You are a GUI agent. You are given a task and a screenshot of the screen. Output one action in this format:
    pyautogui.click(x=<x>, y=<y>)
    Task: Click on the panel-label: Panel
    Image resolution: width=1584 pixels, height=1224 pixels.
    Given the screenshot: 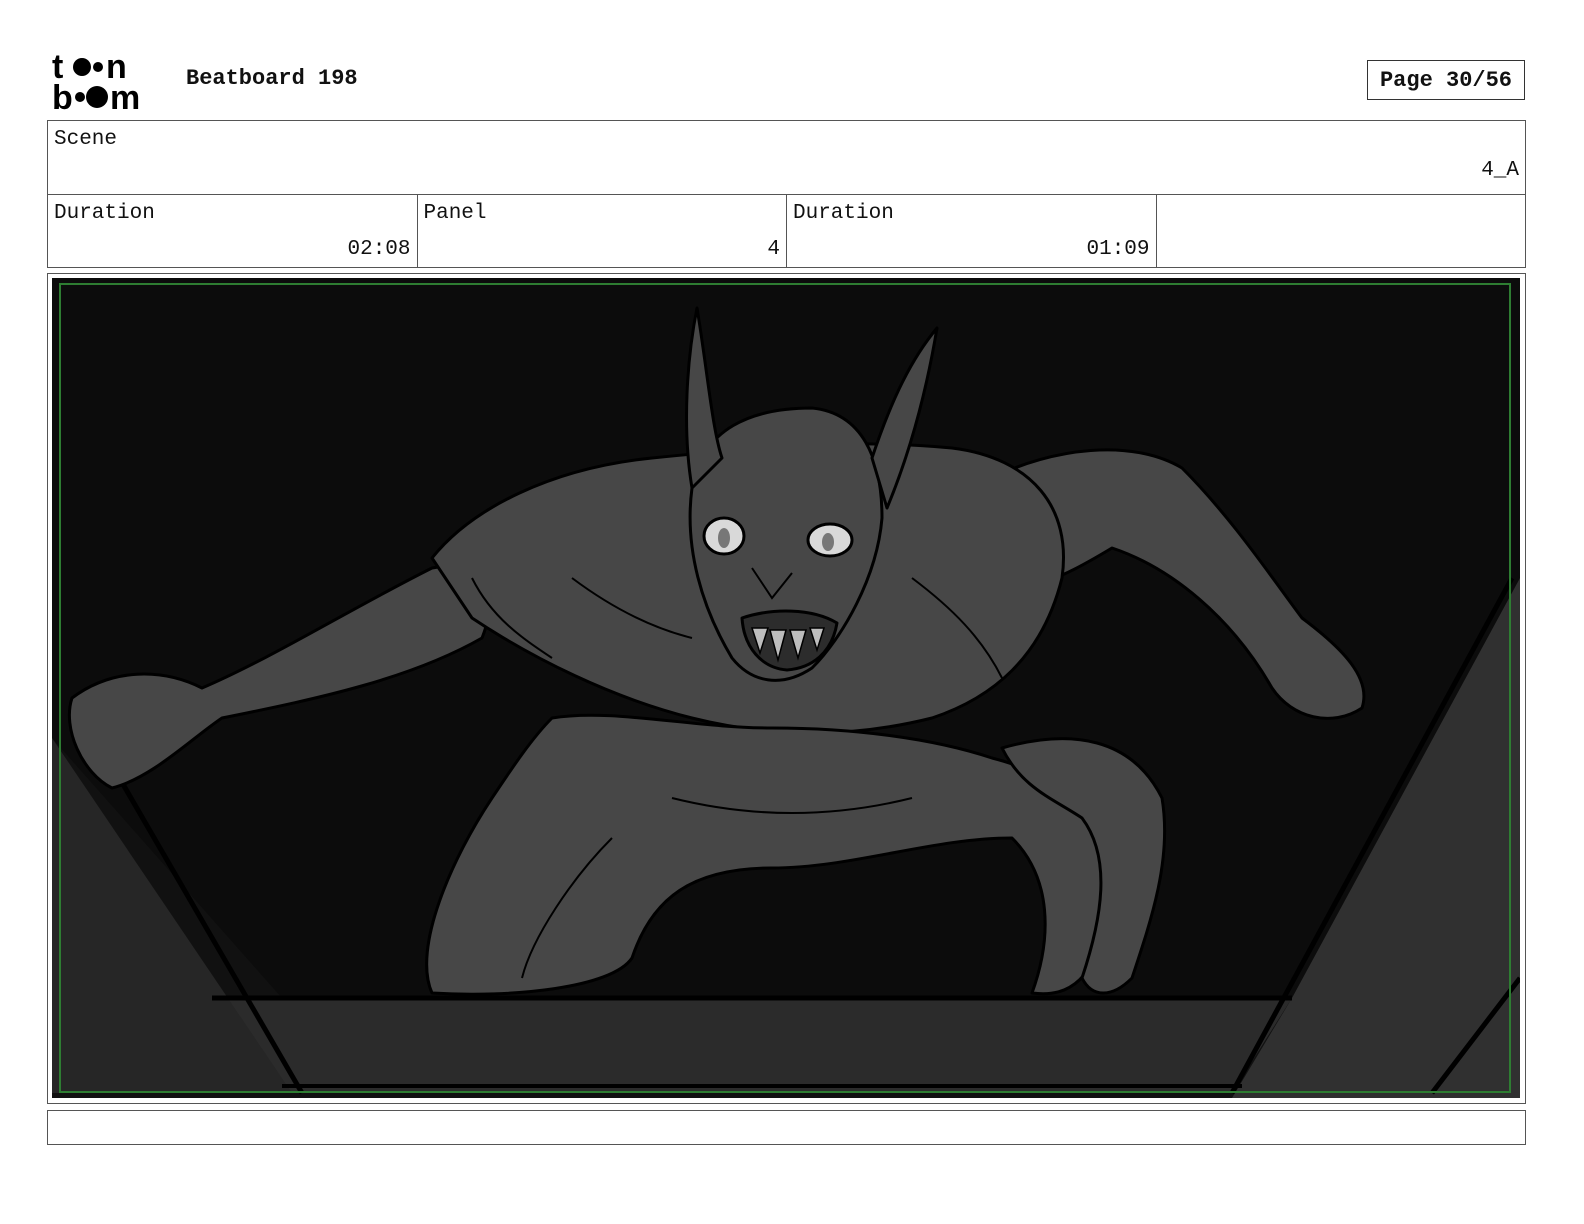 What is the action you would take?
    pyautogui.click(x=455, y=213)
    